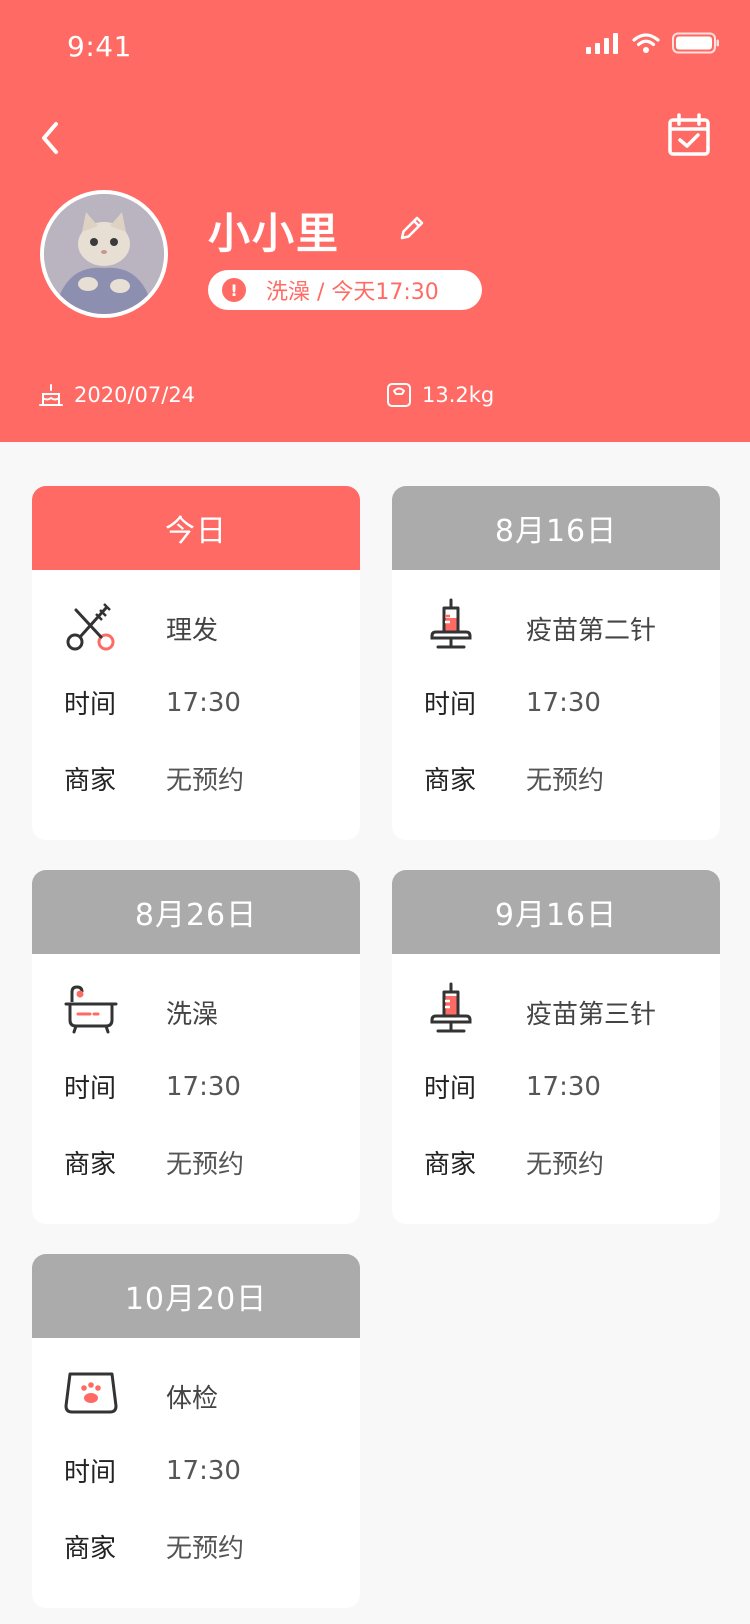 The width and height of the screenshot is (750, 1624). I want to click on card-date: 今日, so click(196, 528).